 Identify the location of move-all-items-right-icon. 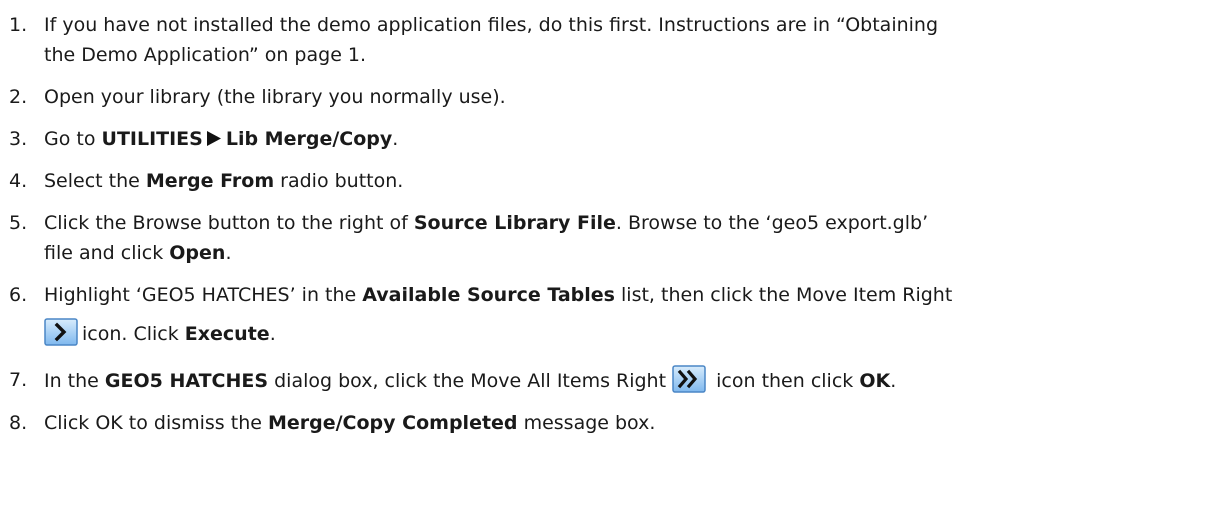
(689, 379).